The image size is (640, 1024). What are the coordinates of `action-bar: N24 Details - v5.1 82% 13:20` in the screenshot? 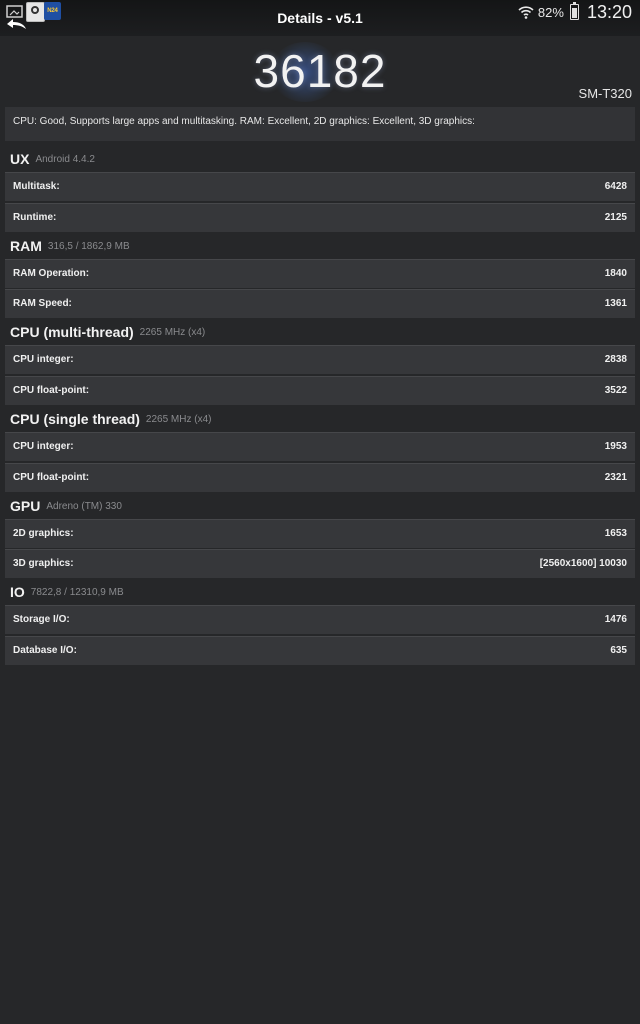 It's located at (320, 18).